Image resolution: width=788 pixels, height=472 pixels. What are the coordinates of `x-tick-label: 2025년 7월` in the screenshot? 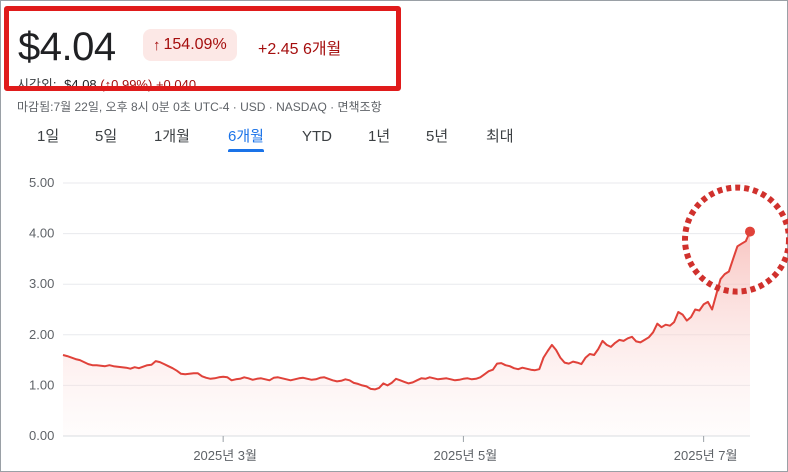 It's located at (706, 455).